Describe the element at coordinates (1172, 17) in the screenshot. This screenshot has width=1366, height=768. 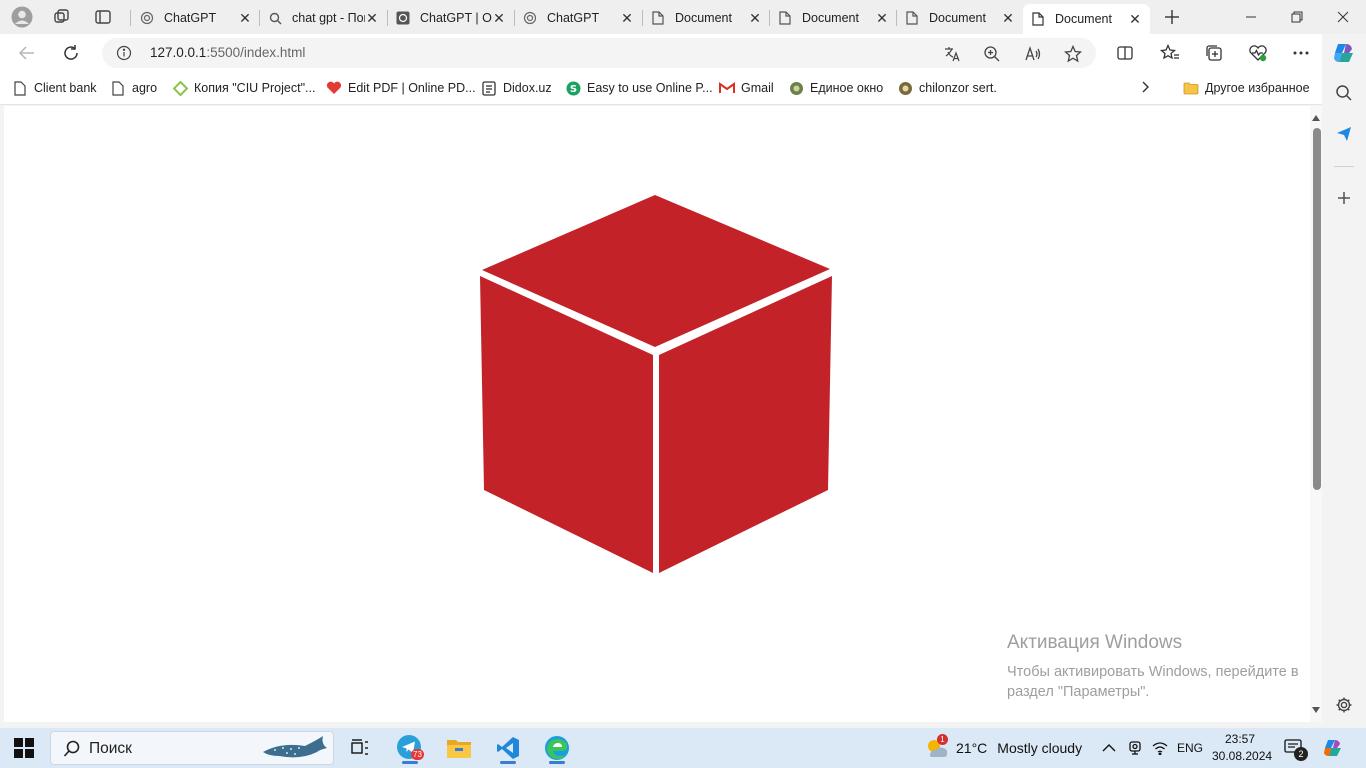
I see `new-tab-button` at that location.